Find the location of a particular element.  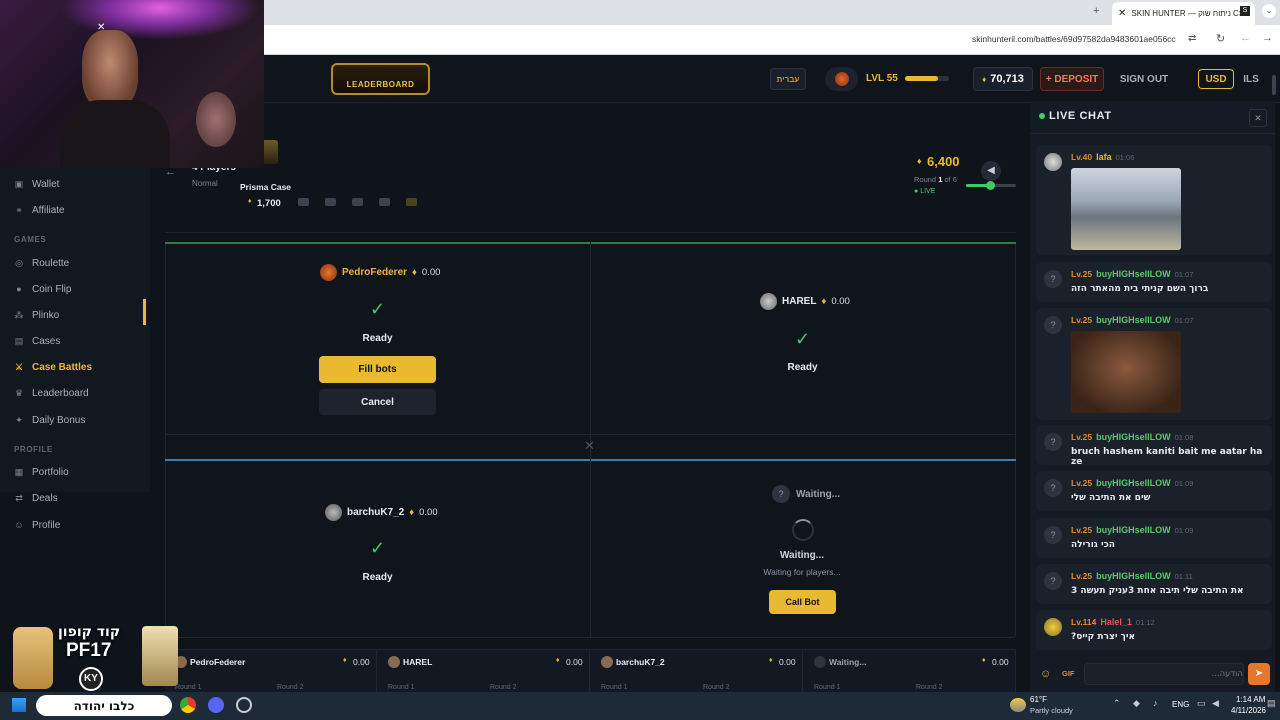

mic-icon: ♪ is located at coordinates (1155, 703).